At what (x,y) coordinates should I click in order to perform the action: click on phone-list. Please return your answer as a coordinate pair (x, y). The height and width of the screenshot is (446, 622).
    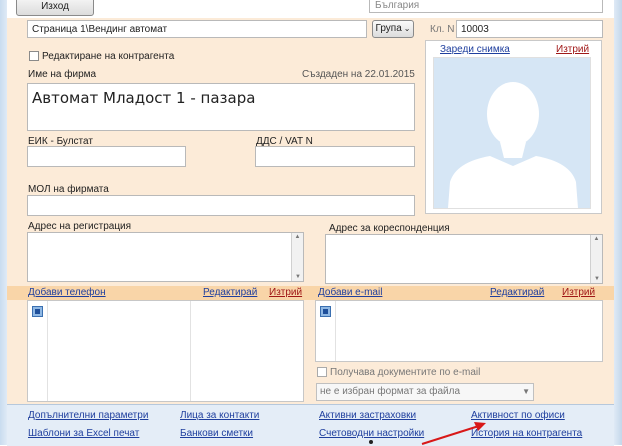
    Looking at the image, I should click on (165, 351).